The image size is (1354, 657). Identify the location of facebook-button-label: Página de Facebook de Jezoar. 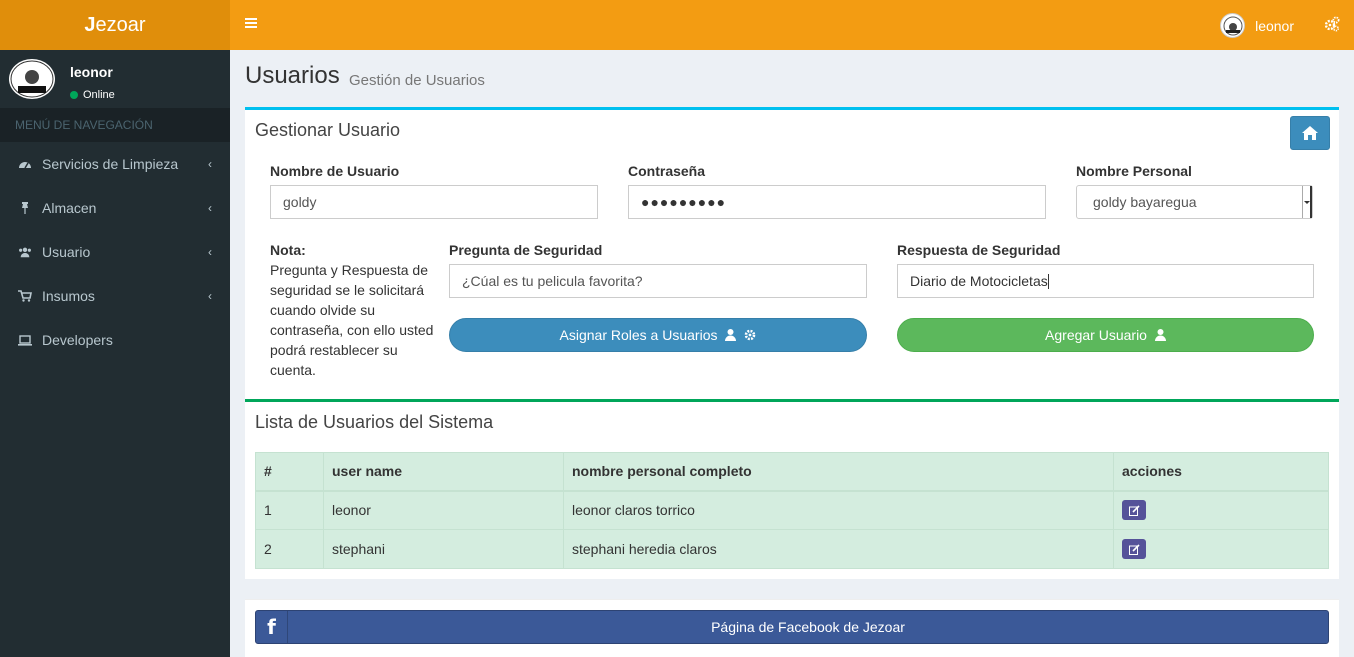
(808, 627).